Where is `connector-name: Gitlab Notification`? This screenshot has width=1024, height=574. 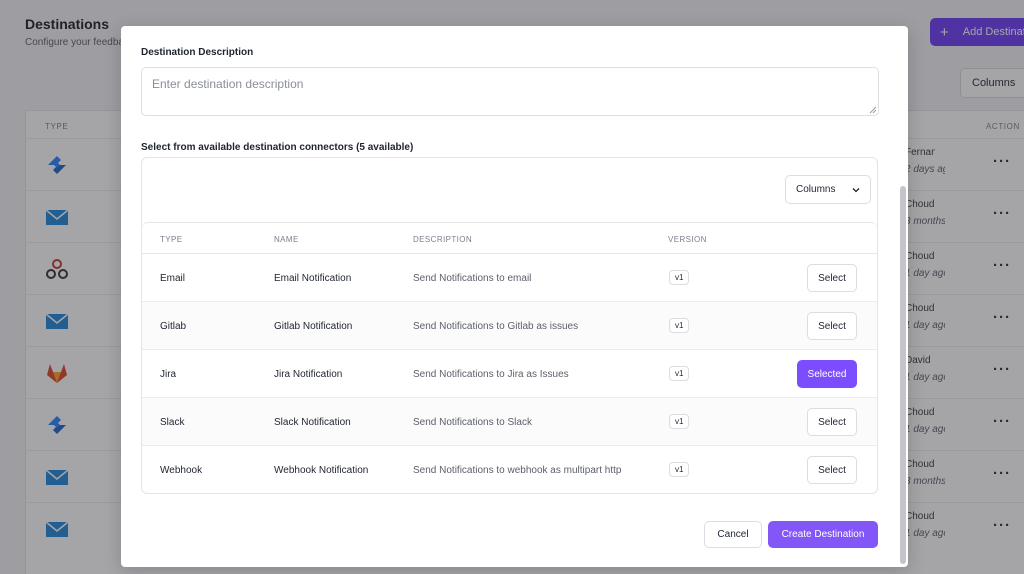
connector-name: Gitlab Notification is located at coordinates (313, 326).